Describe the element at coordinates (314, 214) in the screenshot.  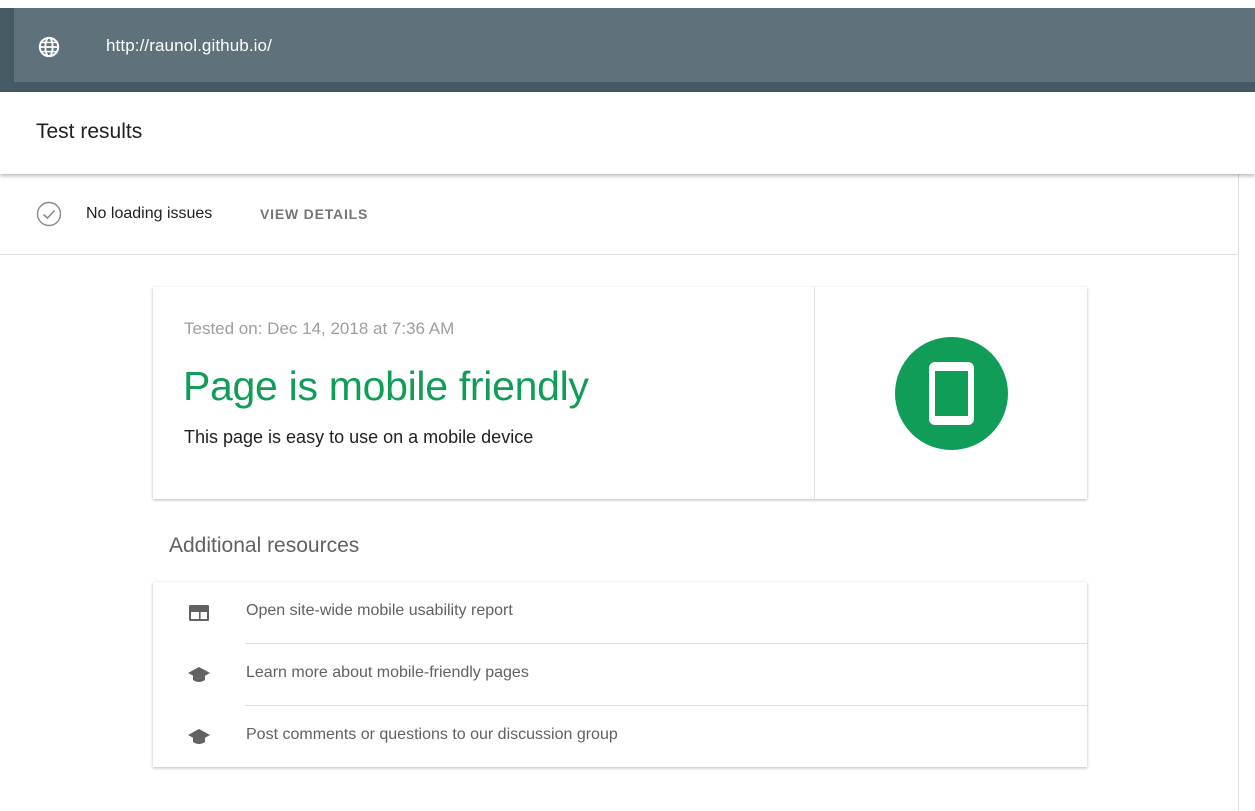
I see `view-details-button: VIEW DETAILS` at that location.